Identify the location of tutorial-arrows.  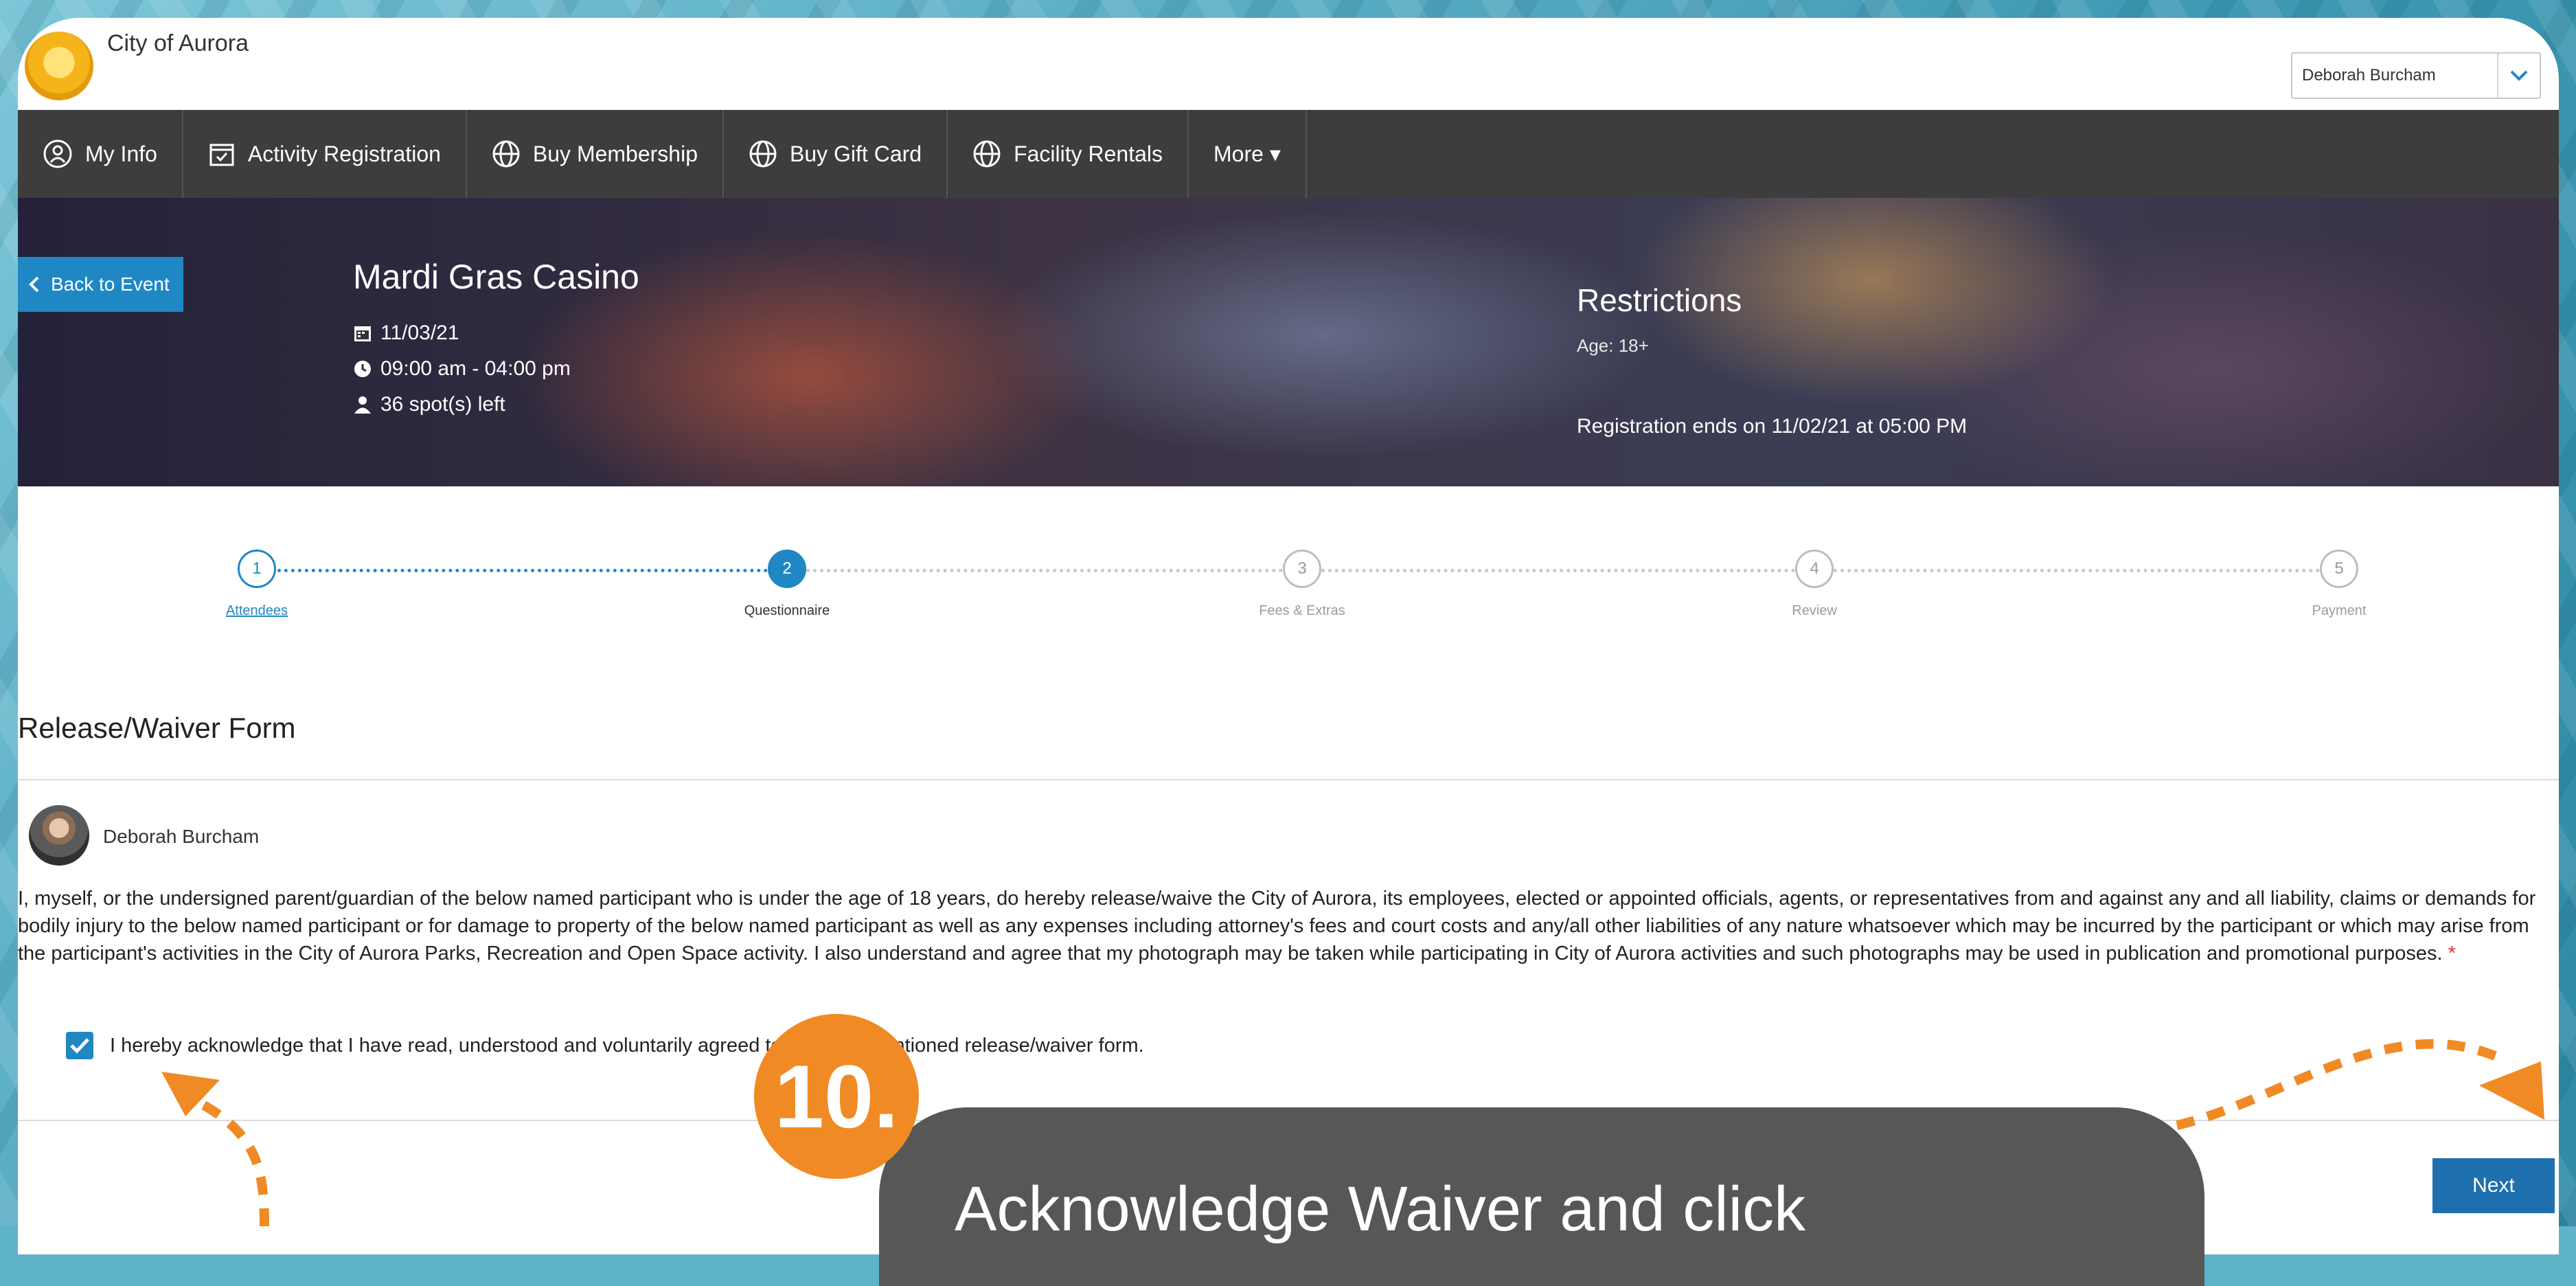
(1352, 1132).